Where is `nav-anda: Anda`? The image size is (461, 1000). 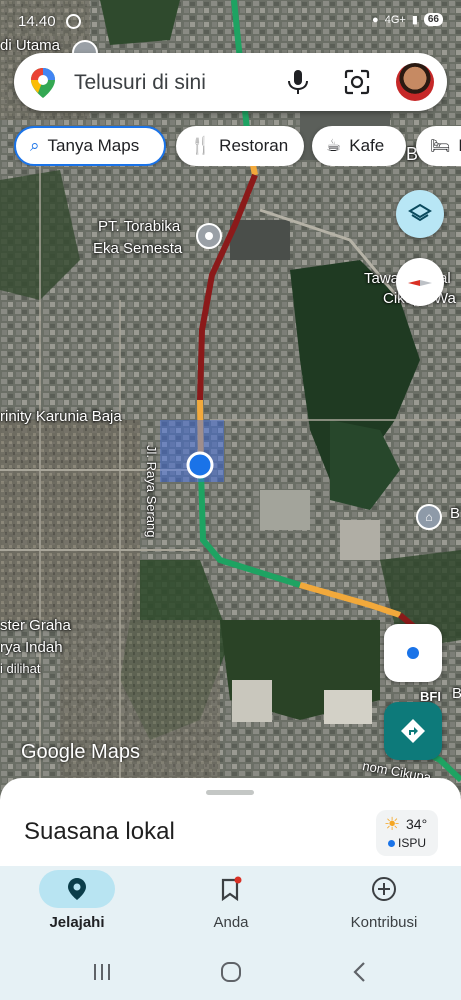
nav-anda: Anda is located at coordinates (231, 904).